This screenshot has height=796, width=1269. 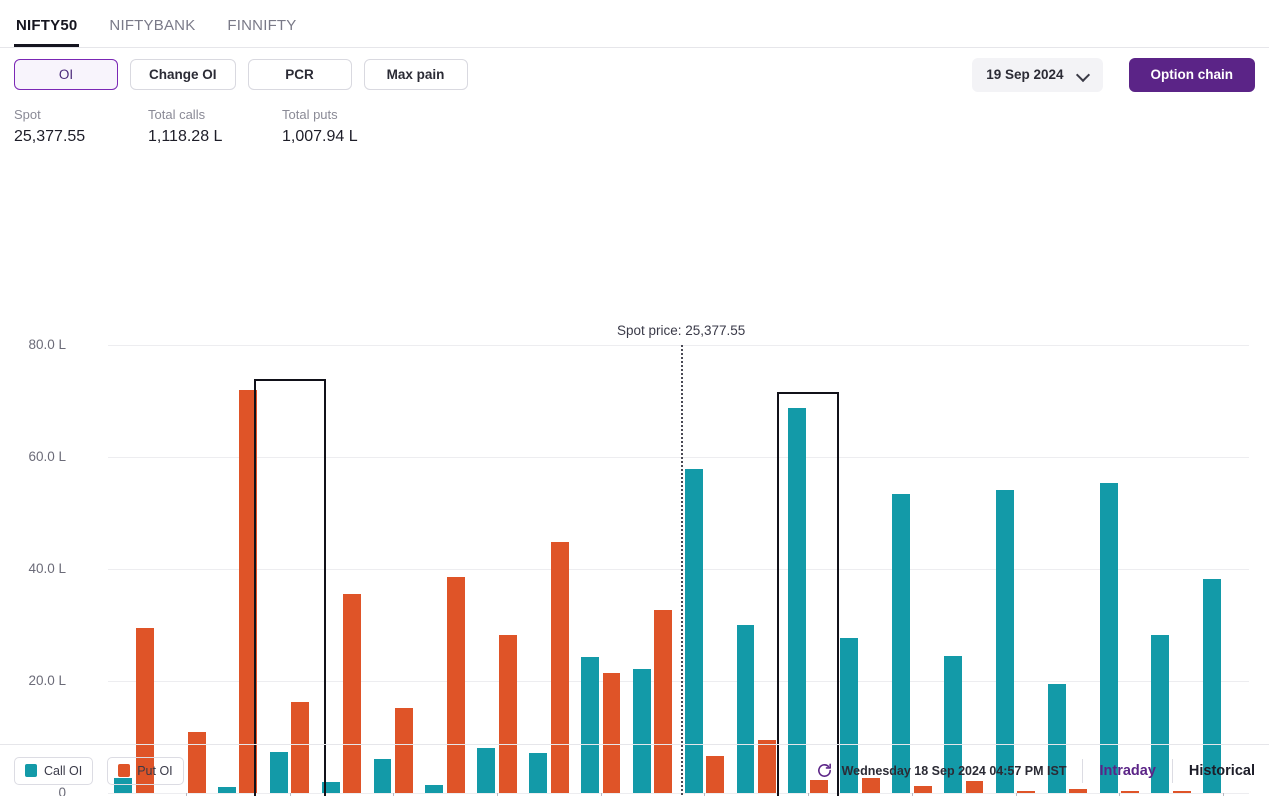 I want to click on last-updated-timestamp: Wednesday 18 Sep 2024 04:57 PM IST, so click(x=954, y=770).